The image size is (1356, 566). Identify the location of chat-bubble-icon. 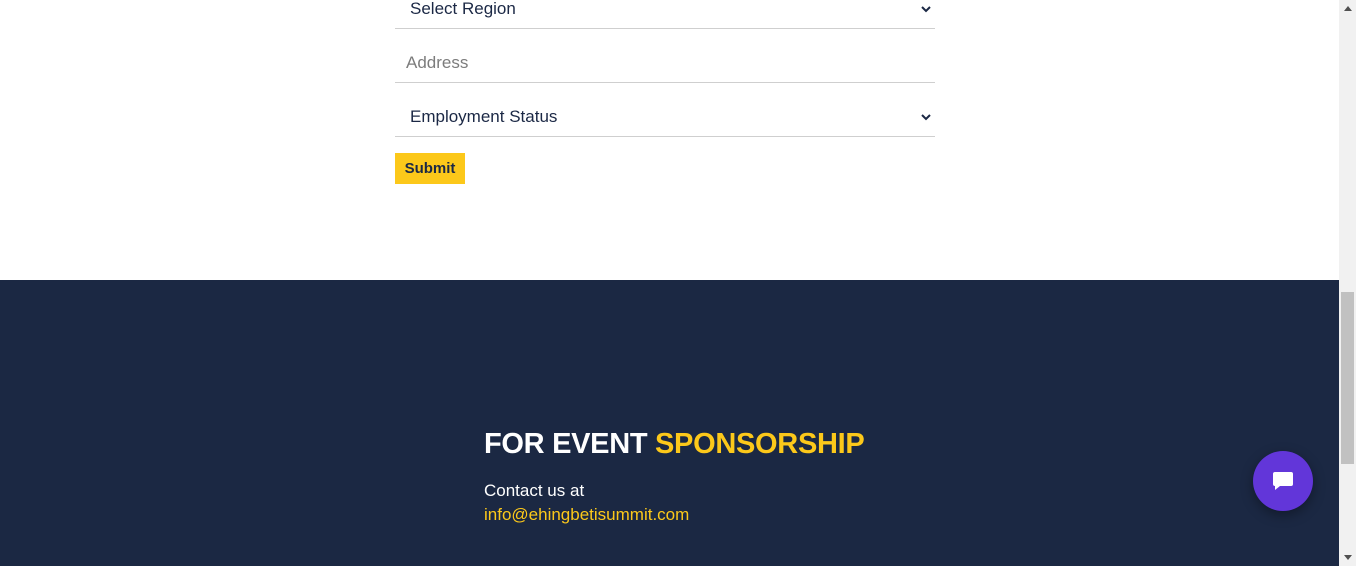
(1283, 481).